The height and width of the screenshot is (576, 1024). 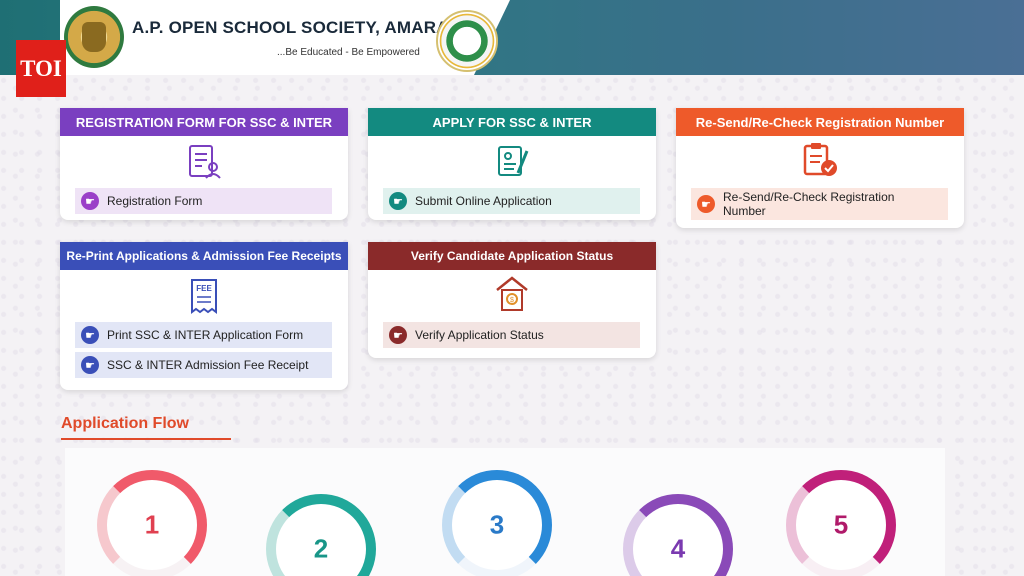 I want to click on flow-step-2-number: 2, so click(x=321, y=548).